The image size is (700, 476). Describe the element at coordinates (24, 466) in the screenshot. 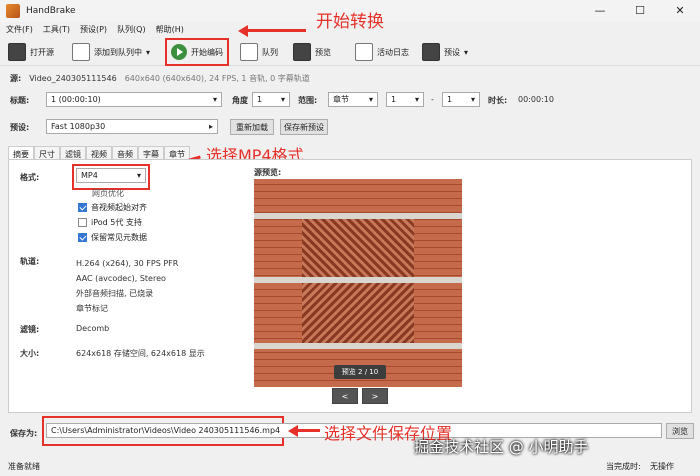

I see `status-text: 准备就绪` at that location.